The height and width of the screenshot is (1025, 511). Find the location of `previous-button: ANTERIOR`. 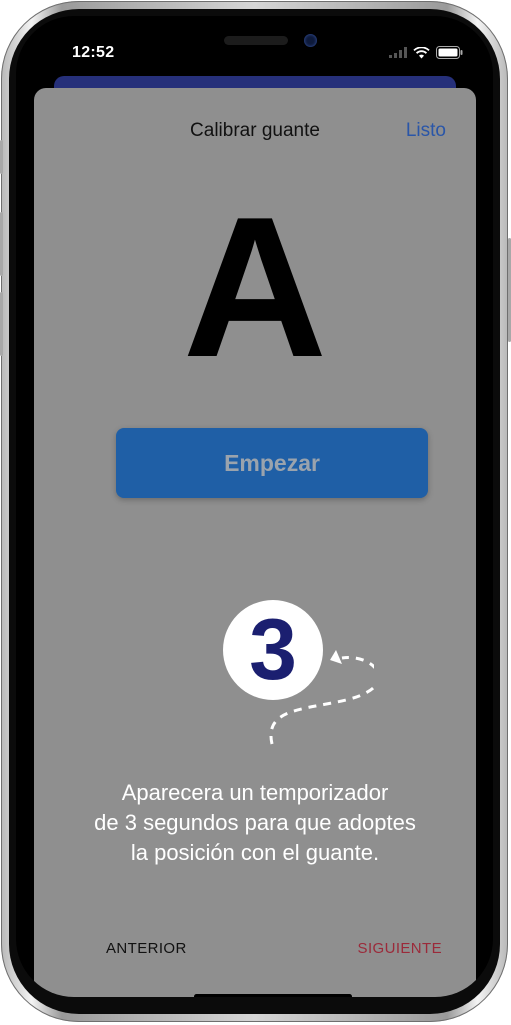

previous-button: ANTERIOR is located at coordinates (146, 948).